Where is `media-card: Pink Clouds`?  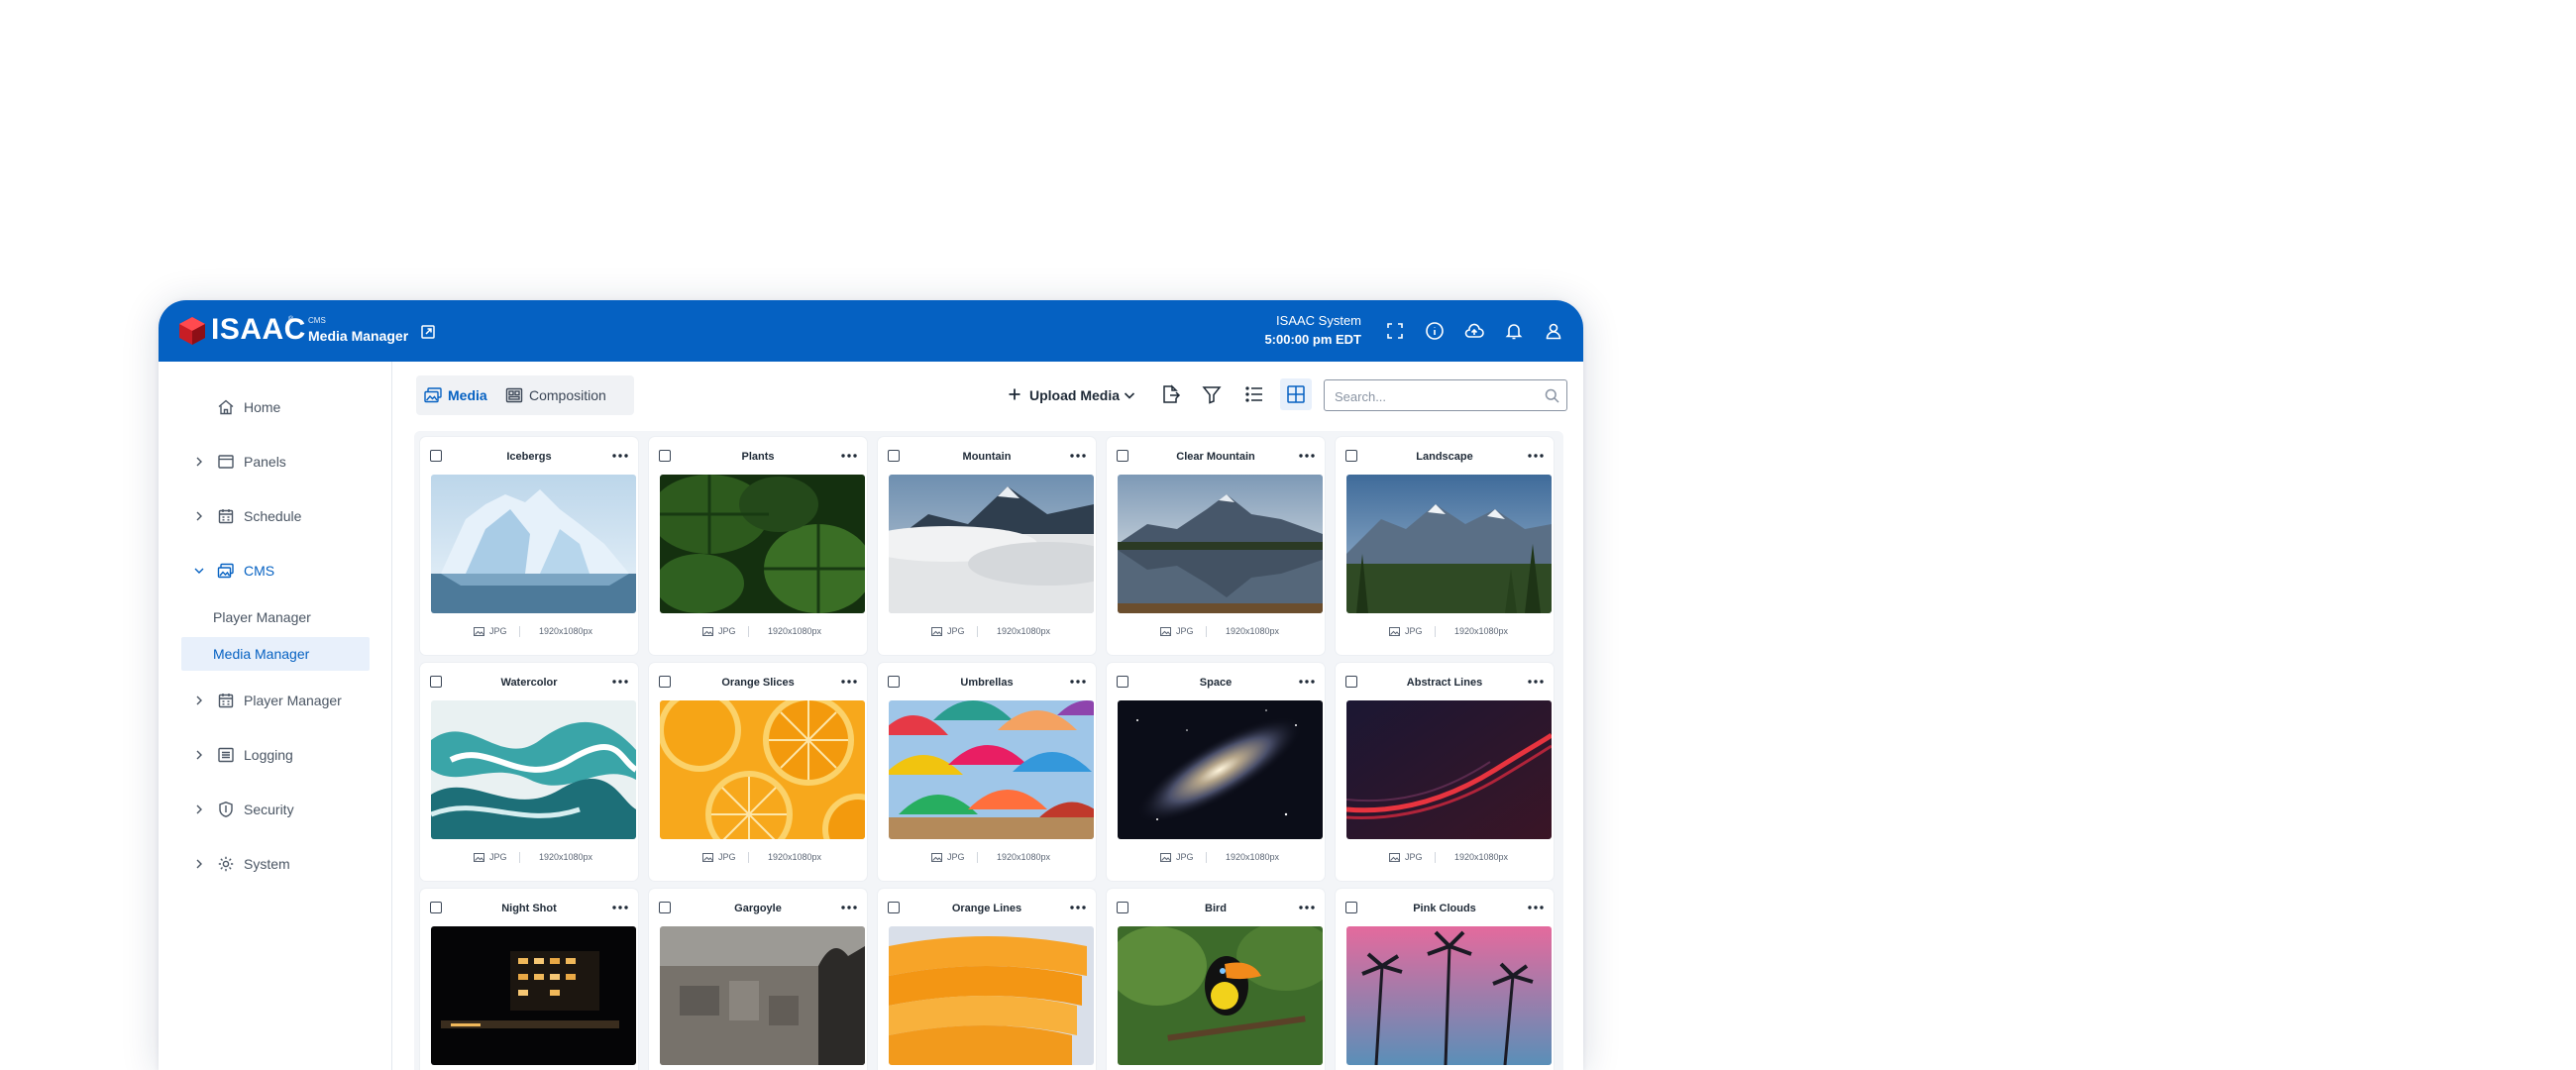
media-card: Pink Clouds is located at coordinates (1445, 979).